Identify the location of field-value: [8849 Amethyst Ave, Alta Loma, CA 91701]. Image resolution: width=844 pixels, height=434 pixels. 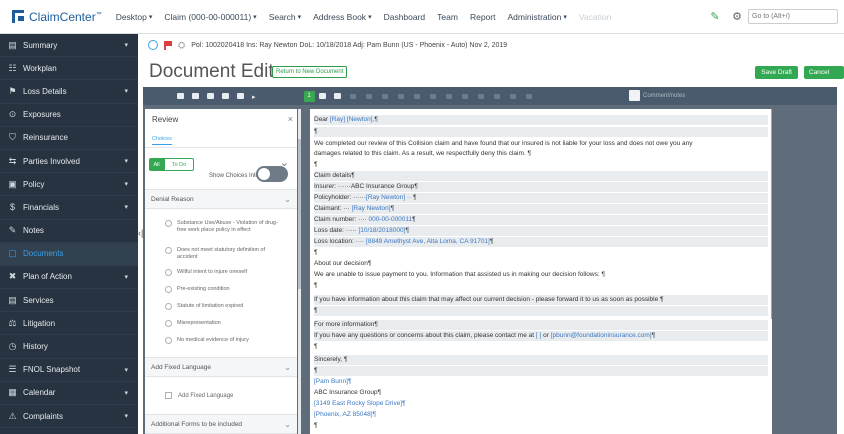
(428, 241).